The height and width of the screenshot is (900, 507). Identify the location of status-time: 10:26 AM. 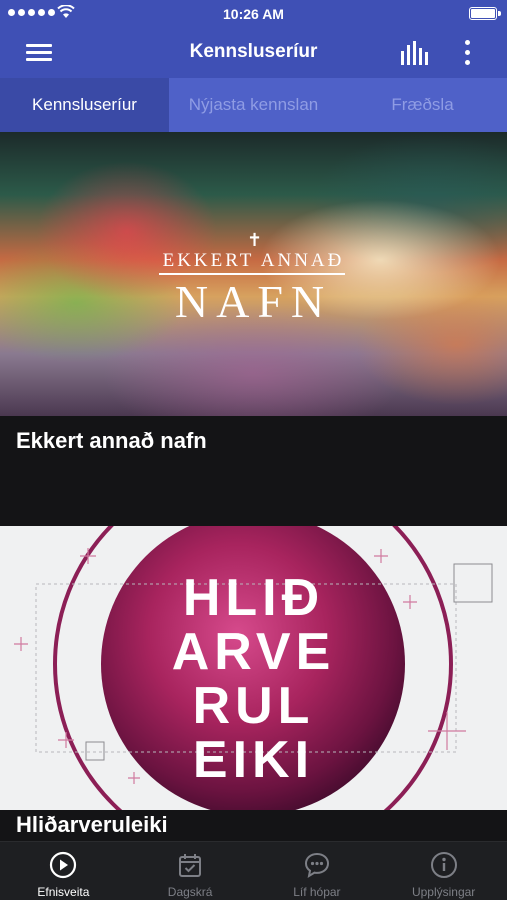
(253, 14).